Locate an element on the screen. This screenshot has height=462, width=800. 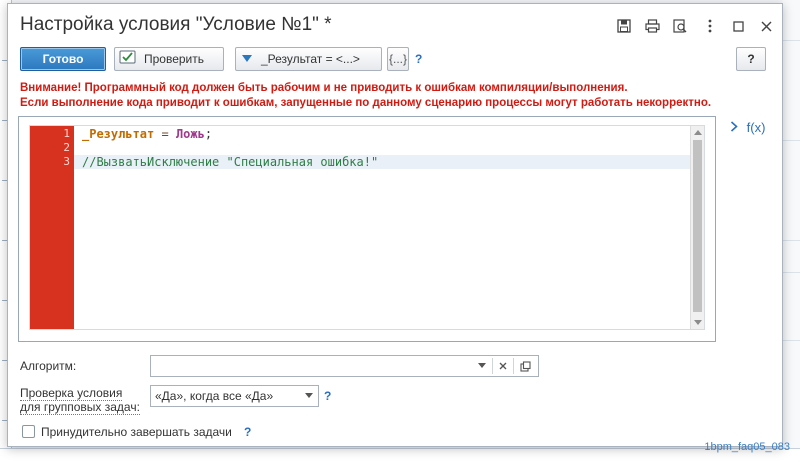
line-number: 1 is located at coordinates (66, 133).